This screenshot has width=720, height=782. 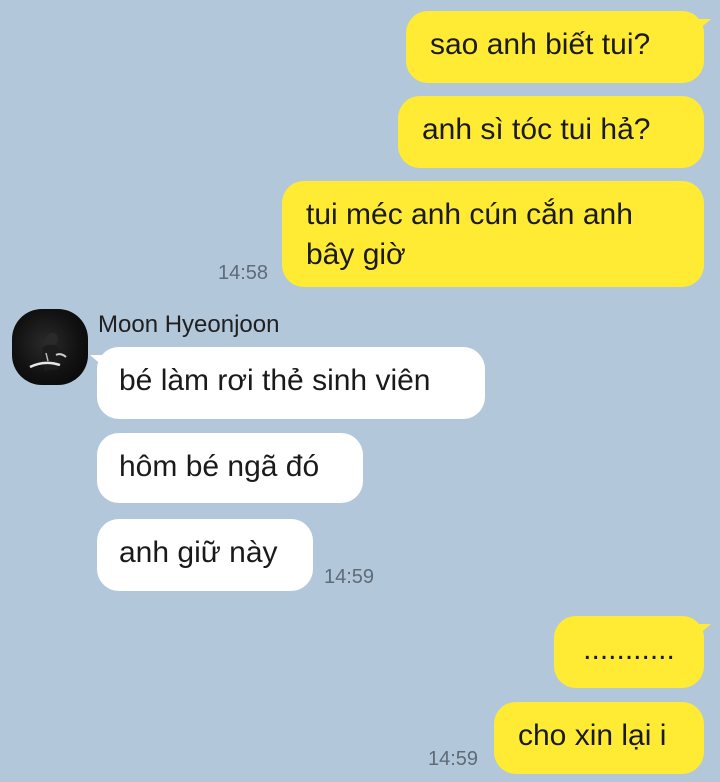 I want to click on contact-avatar, so click(x=50, y=347).